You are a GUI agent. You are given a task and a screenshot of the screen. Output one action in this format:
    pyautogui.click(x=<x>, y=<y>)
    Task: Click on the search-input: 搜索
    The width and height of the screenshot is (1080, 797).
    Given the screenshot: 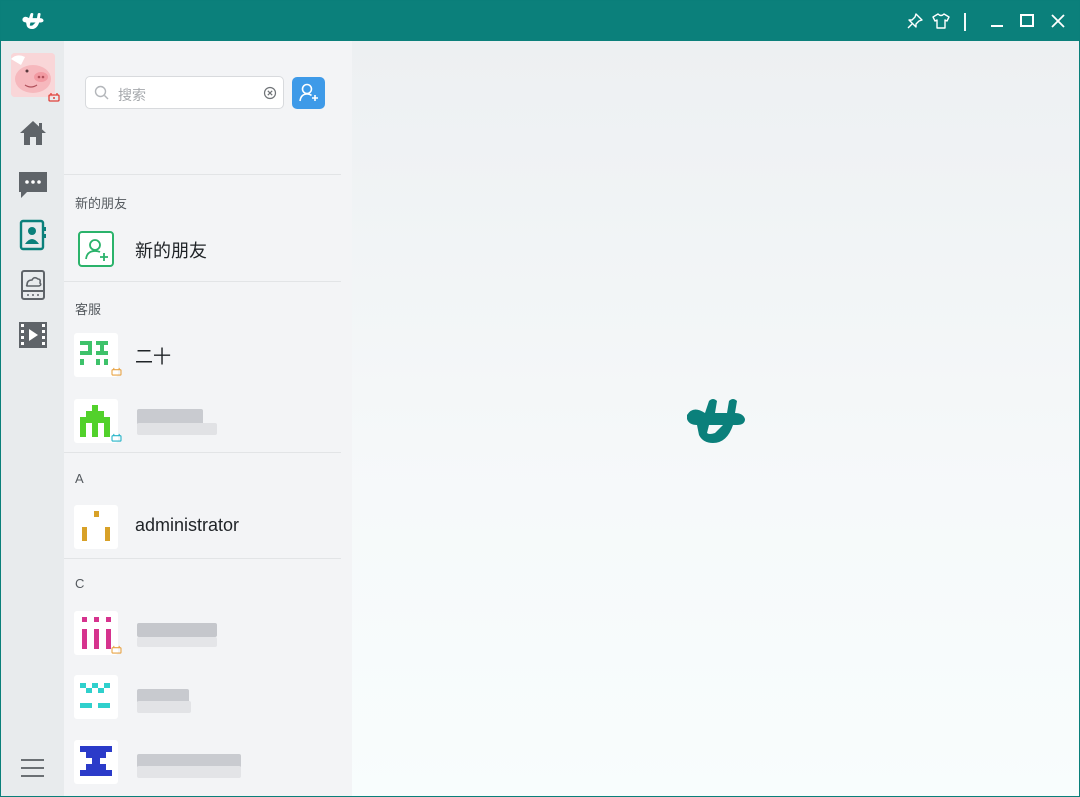 What is the action you would take?
    pyautogui.click(x=132, y=95)
    